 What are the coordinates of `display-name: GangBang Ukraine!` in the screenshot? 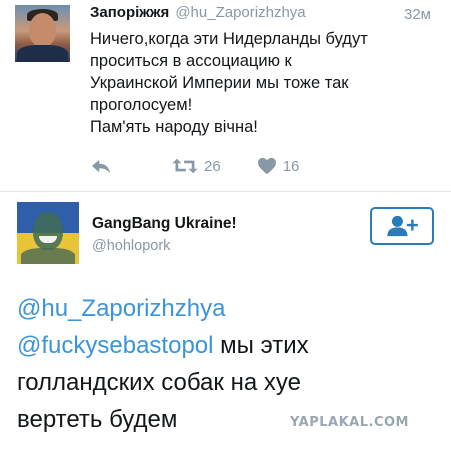 It's located at (164, 224).